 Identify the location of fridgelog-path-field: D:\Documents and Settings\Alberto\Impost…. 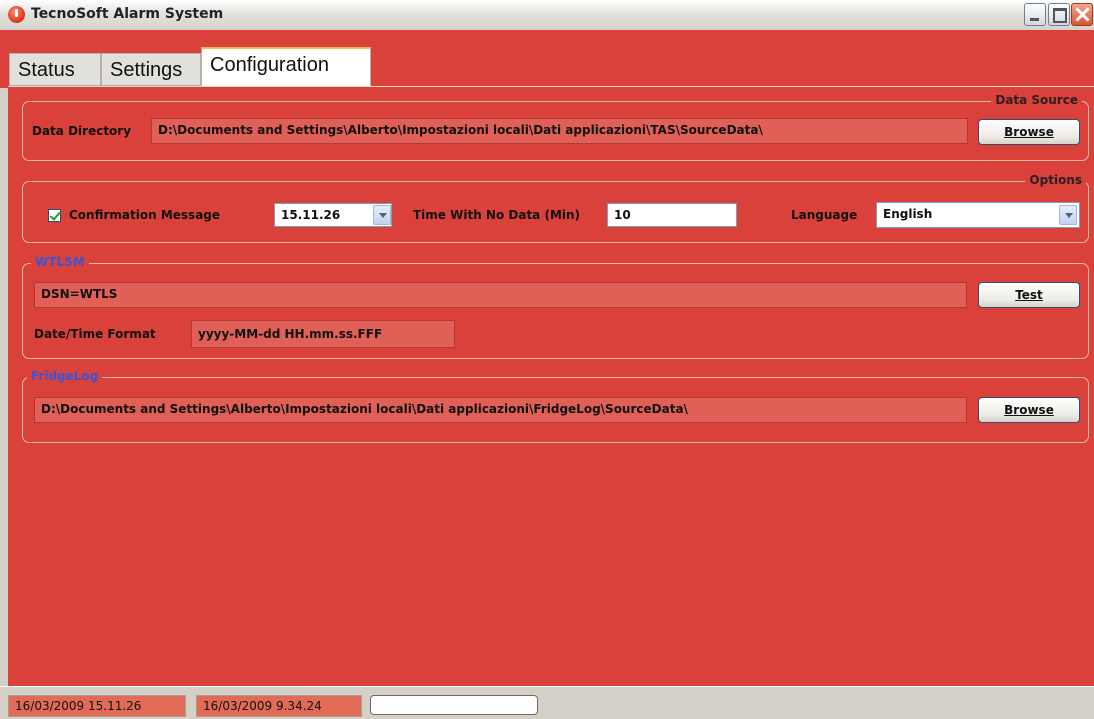
(500, 410).